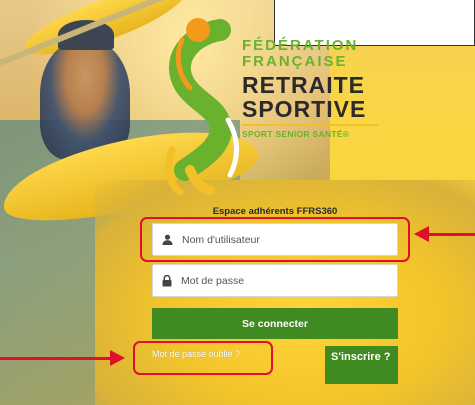 Image resolution: width=475 pixels, height=405 pixels. What do you see at coordinates (310, 125) in the screenshot?
I see `logo-separator` at bounding box center [310, 125].